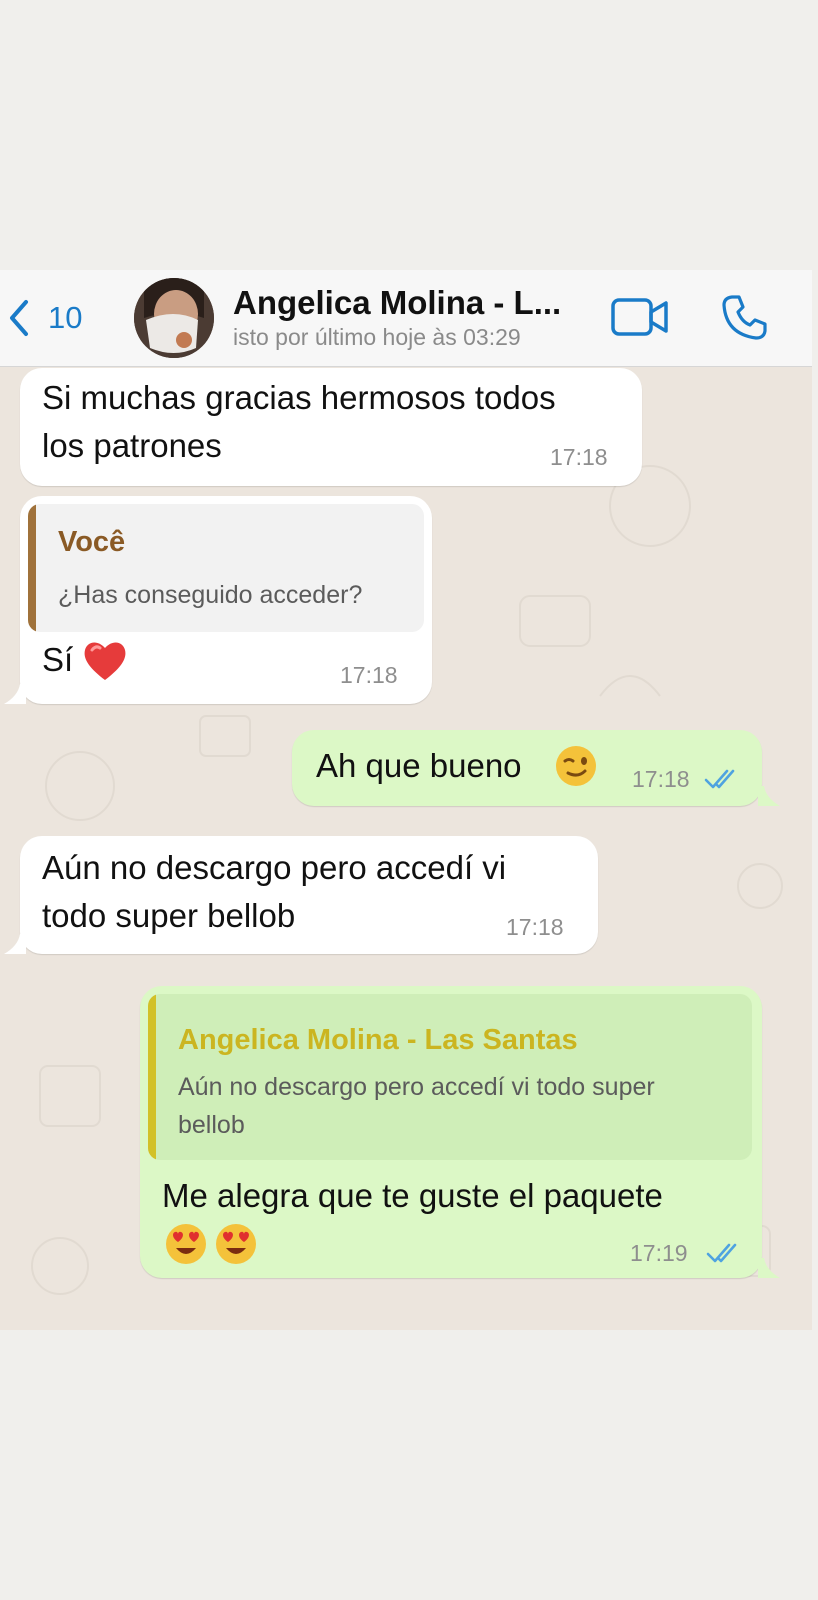 The height and width of the screenshot is (1600, 818). Describe the element at coordinates (43, 318) in the screenshot. I see `back-button: 10` at that location.